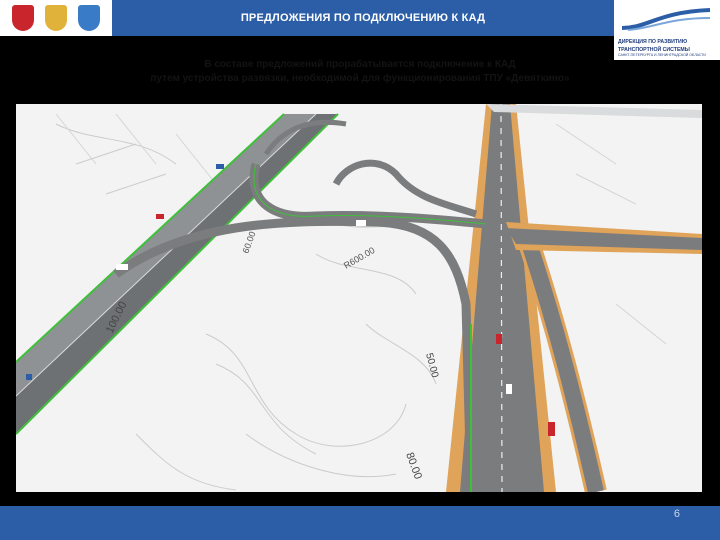  Describe the element at coordinates (360, 523) in the screenshot. I see `footer-band` at that location.